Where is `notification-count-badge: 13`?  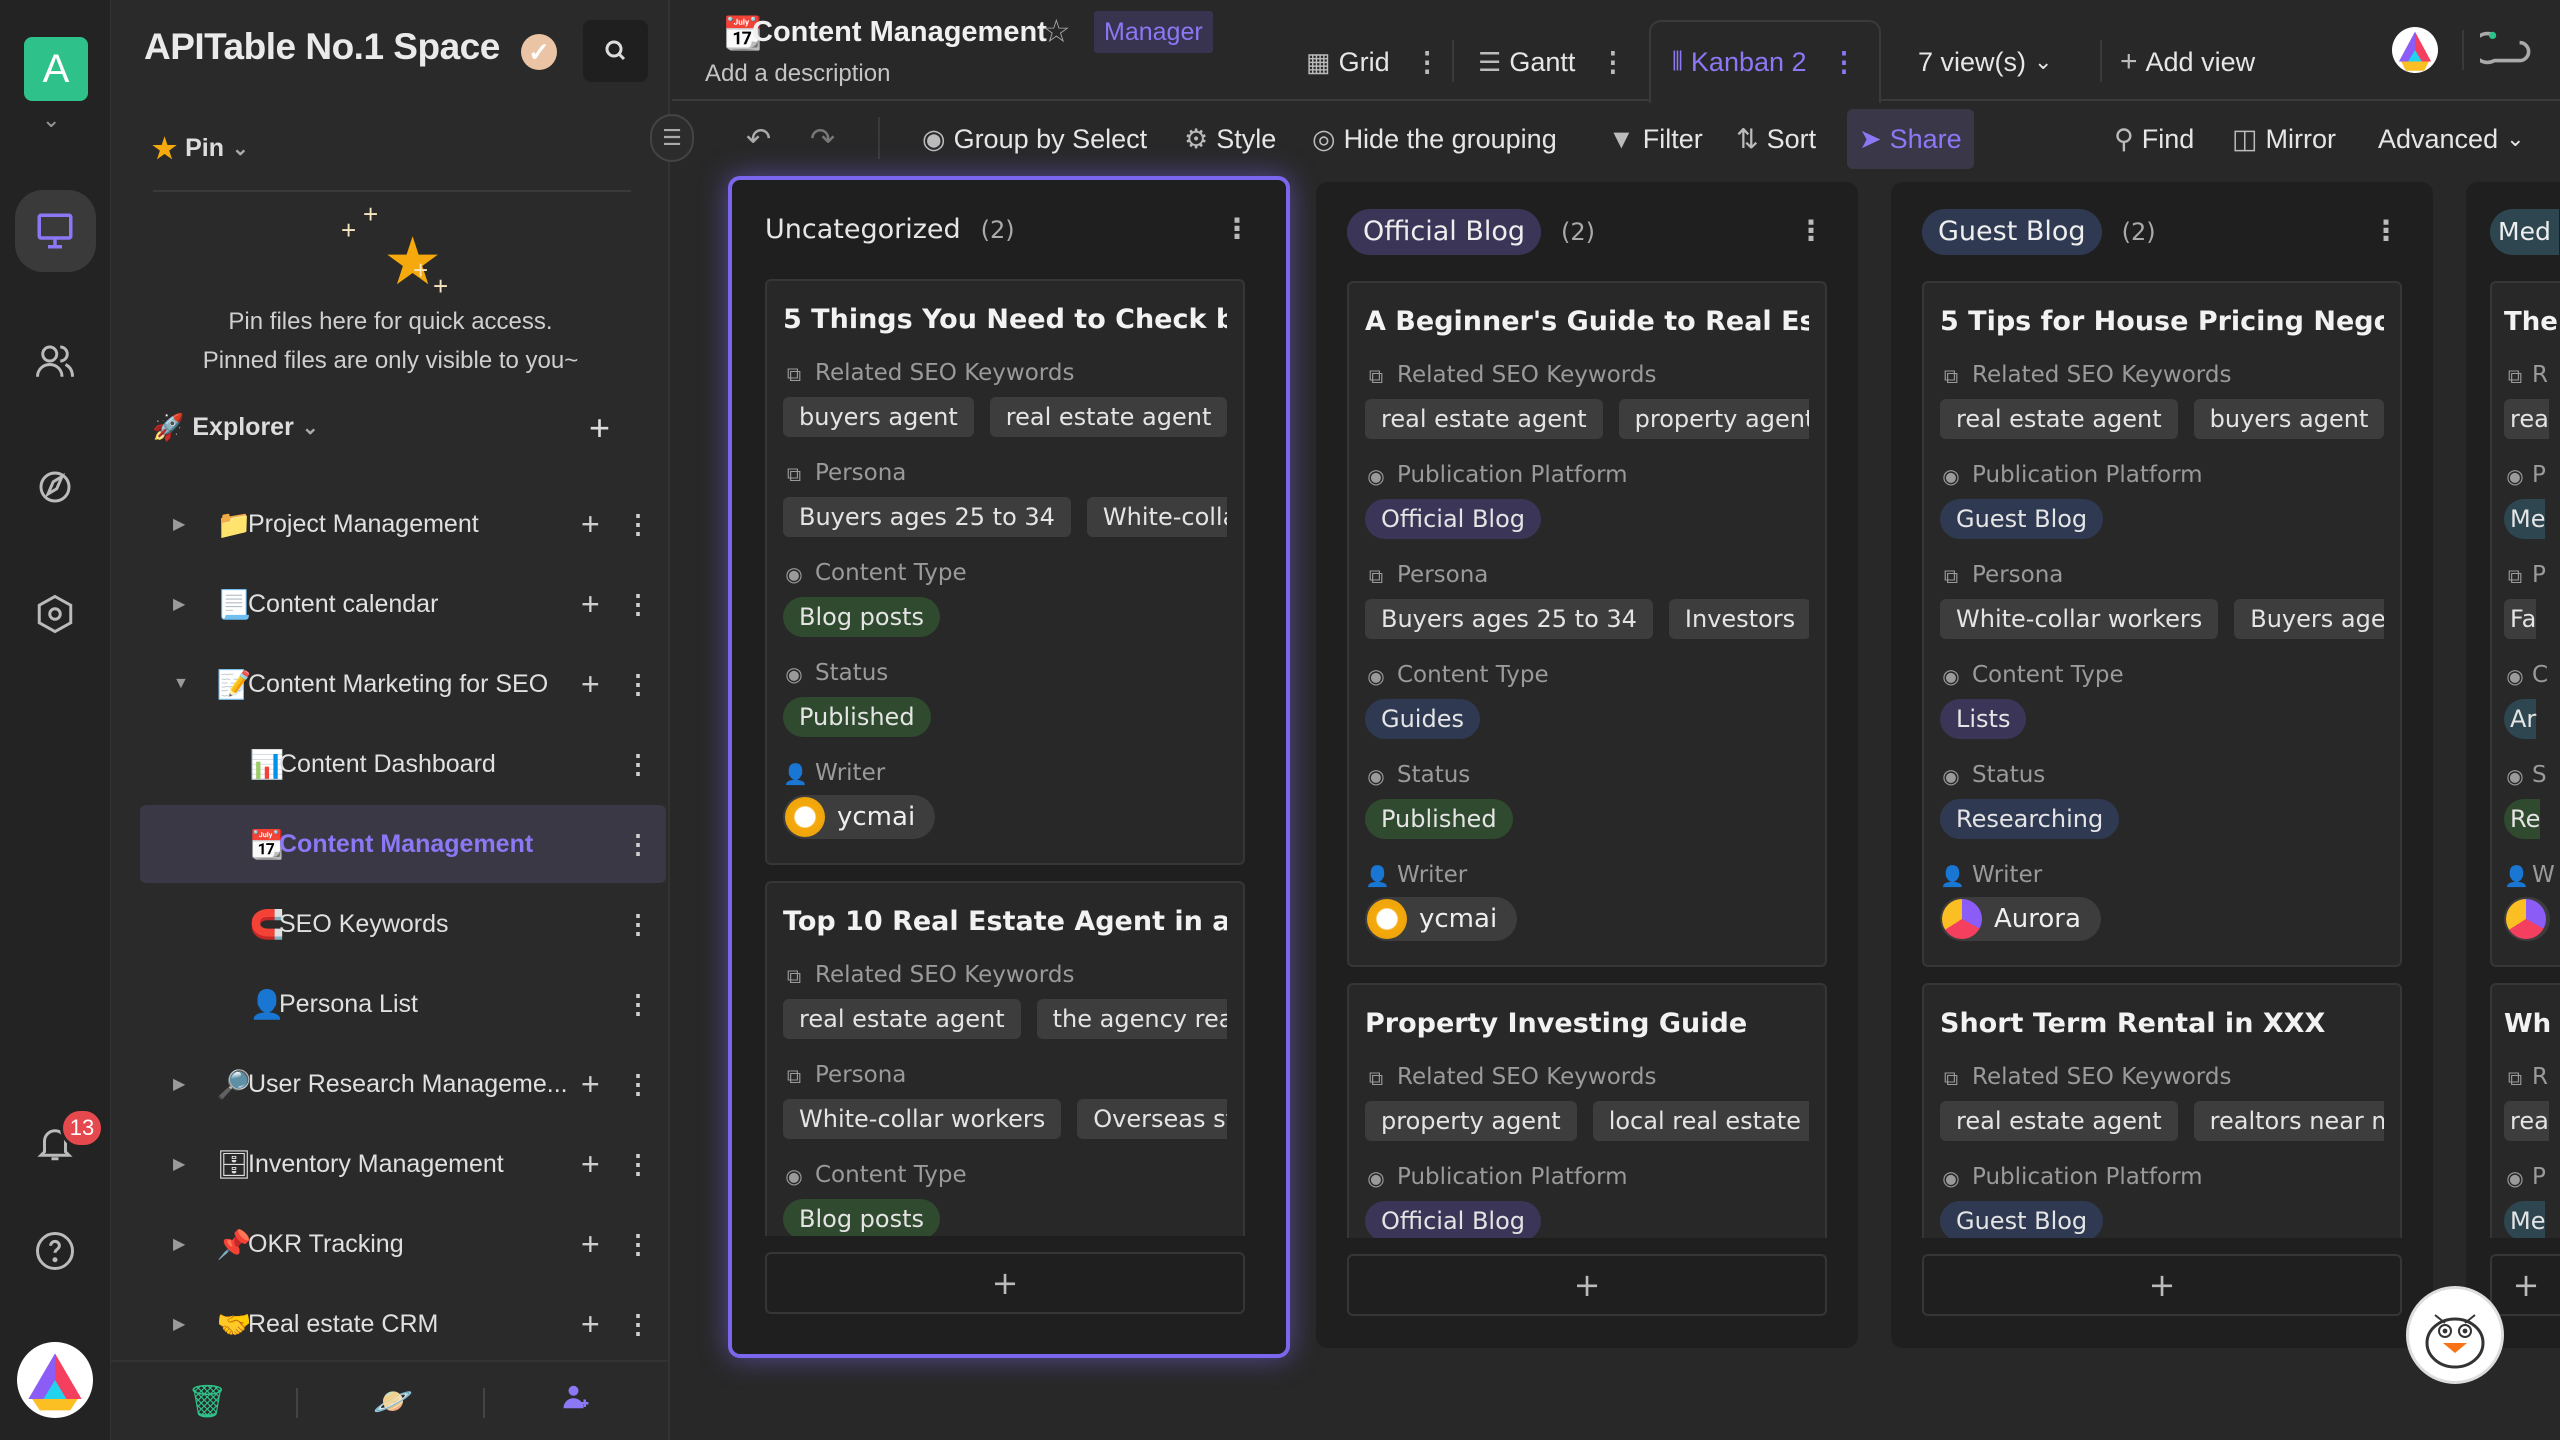 notification-count-badge: 13 is located at coordinates (82, 1128).